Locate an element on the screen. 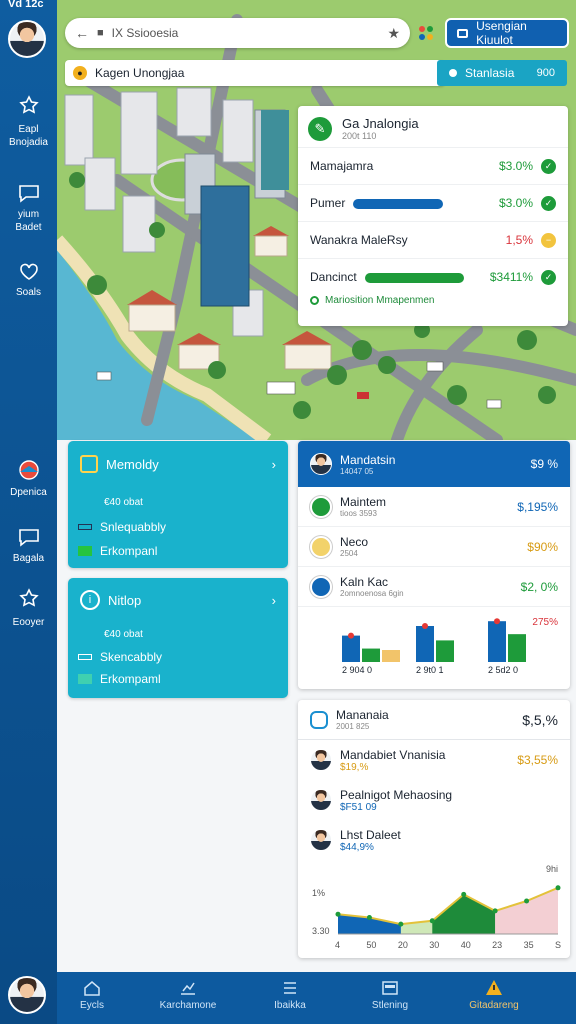  users-panel-header: Mandatsin 14047 05 $9 % is located at coordinates (434, 464).